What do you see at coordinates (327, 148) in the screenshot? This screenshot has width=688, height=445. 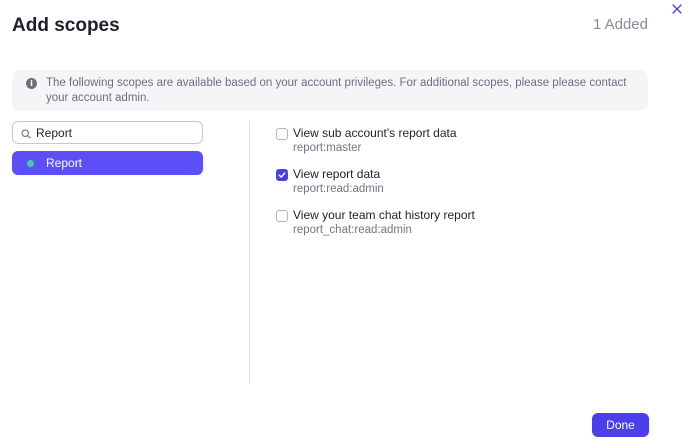 I see `scope-code: report:master` at bounding box center [327, 148].